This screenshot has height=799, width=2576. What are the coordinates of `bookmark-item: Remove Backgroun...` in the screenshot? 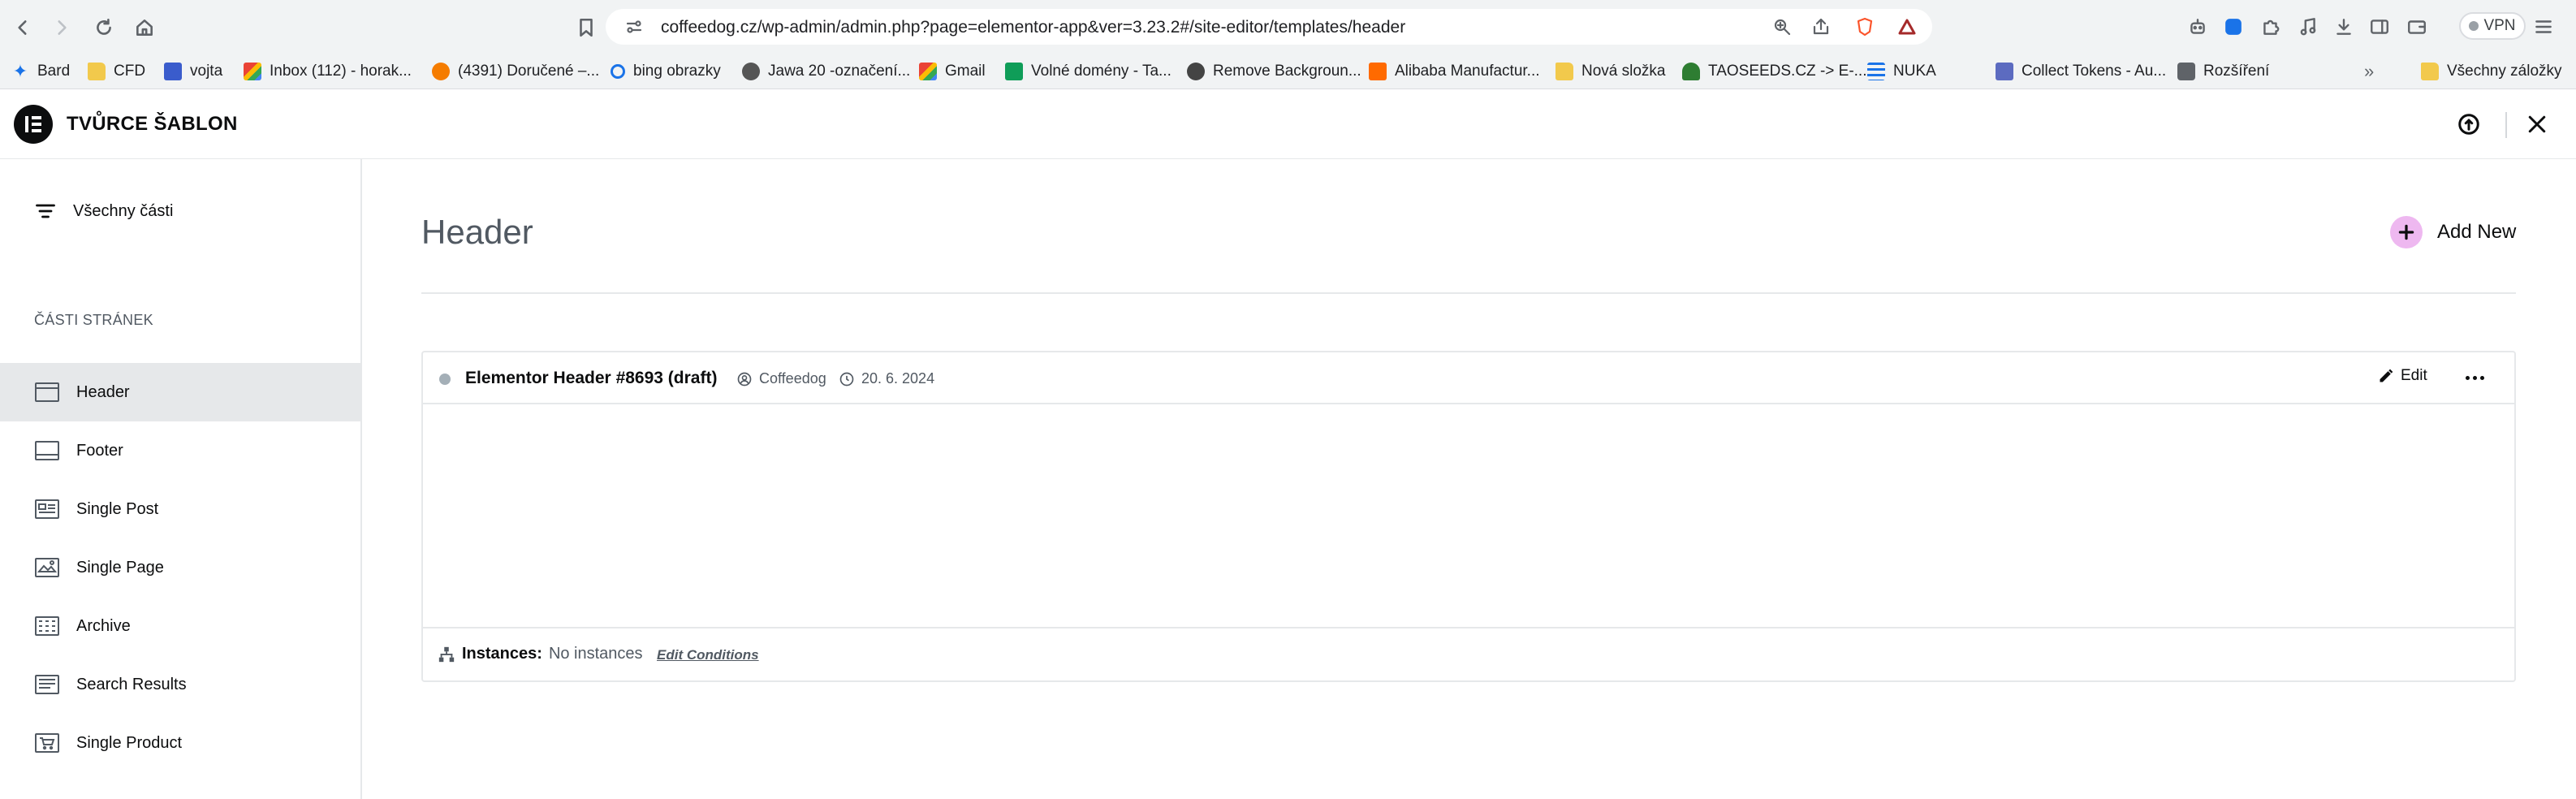 It's located at (1274, 71).